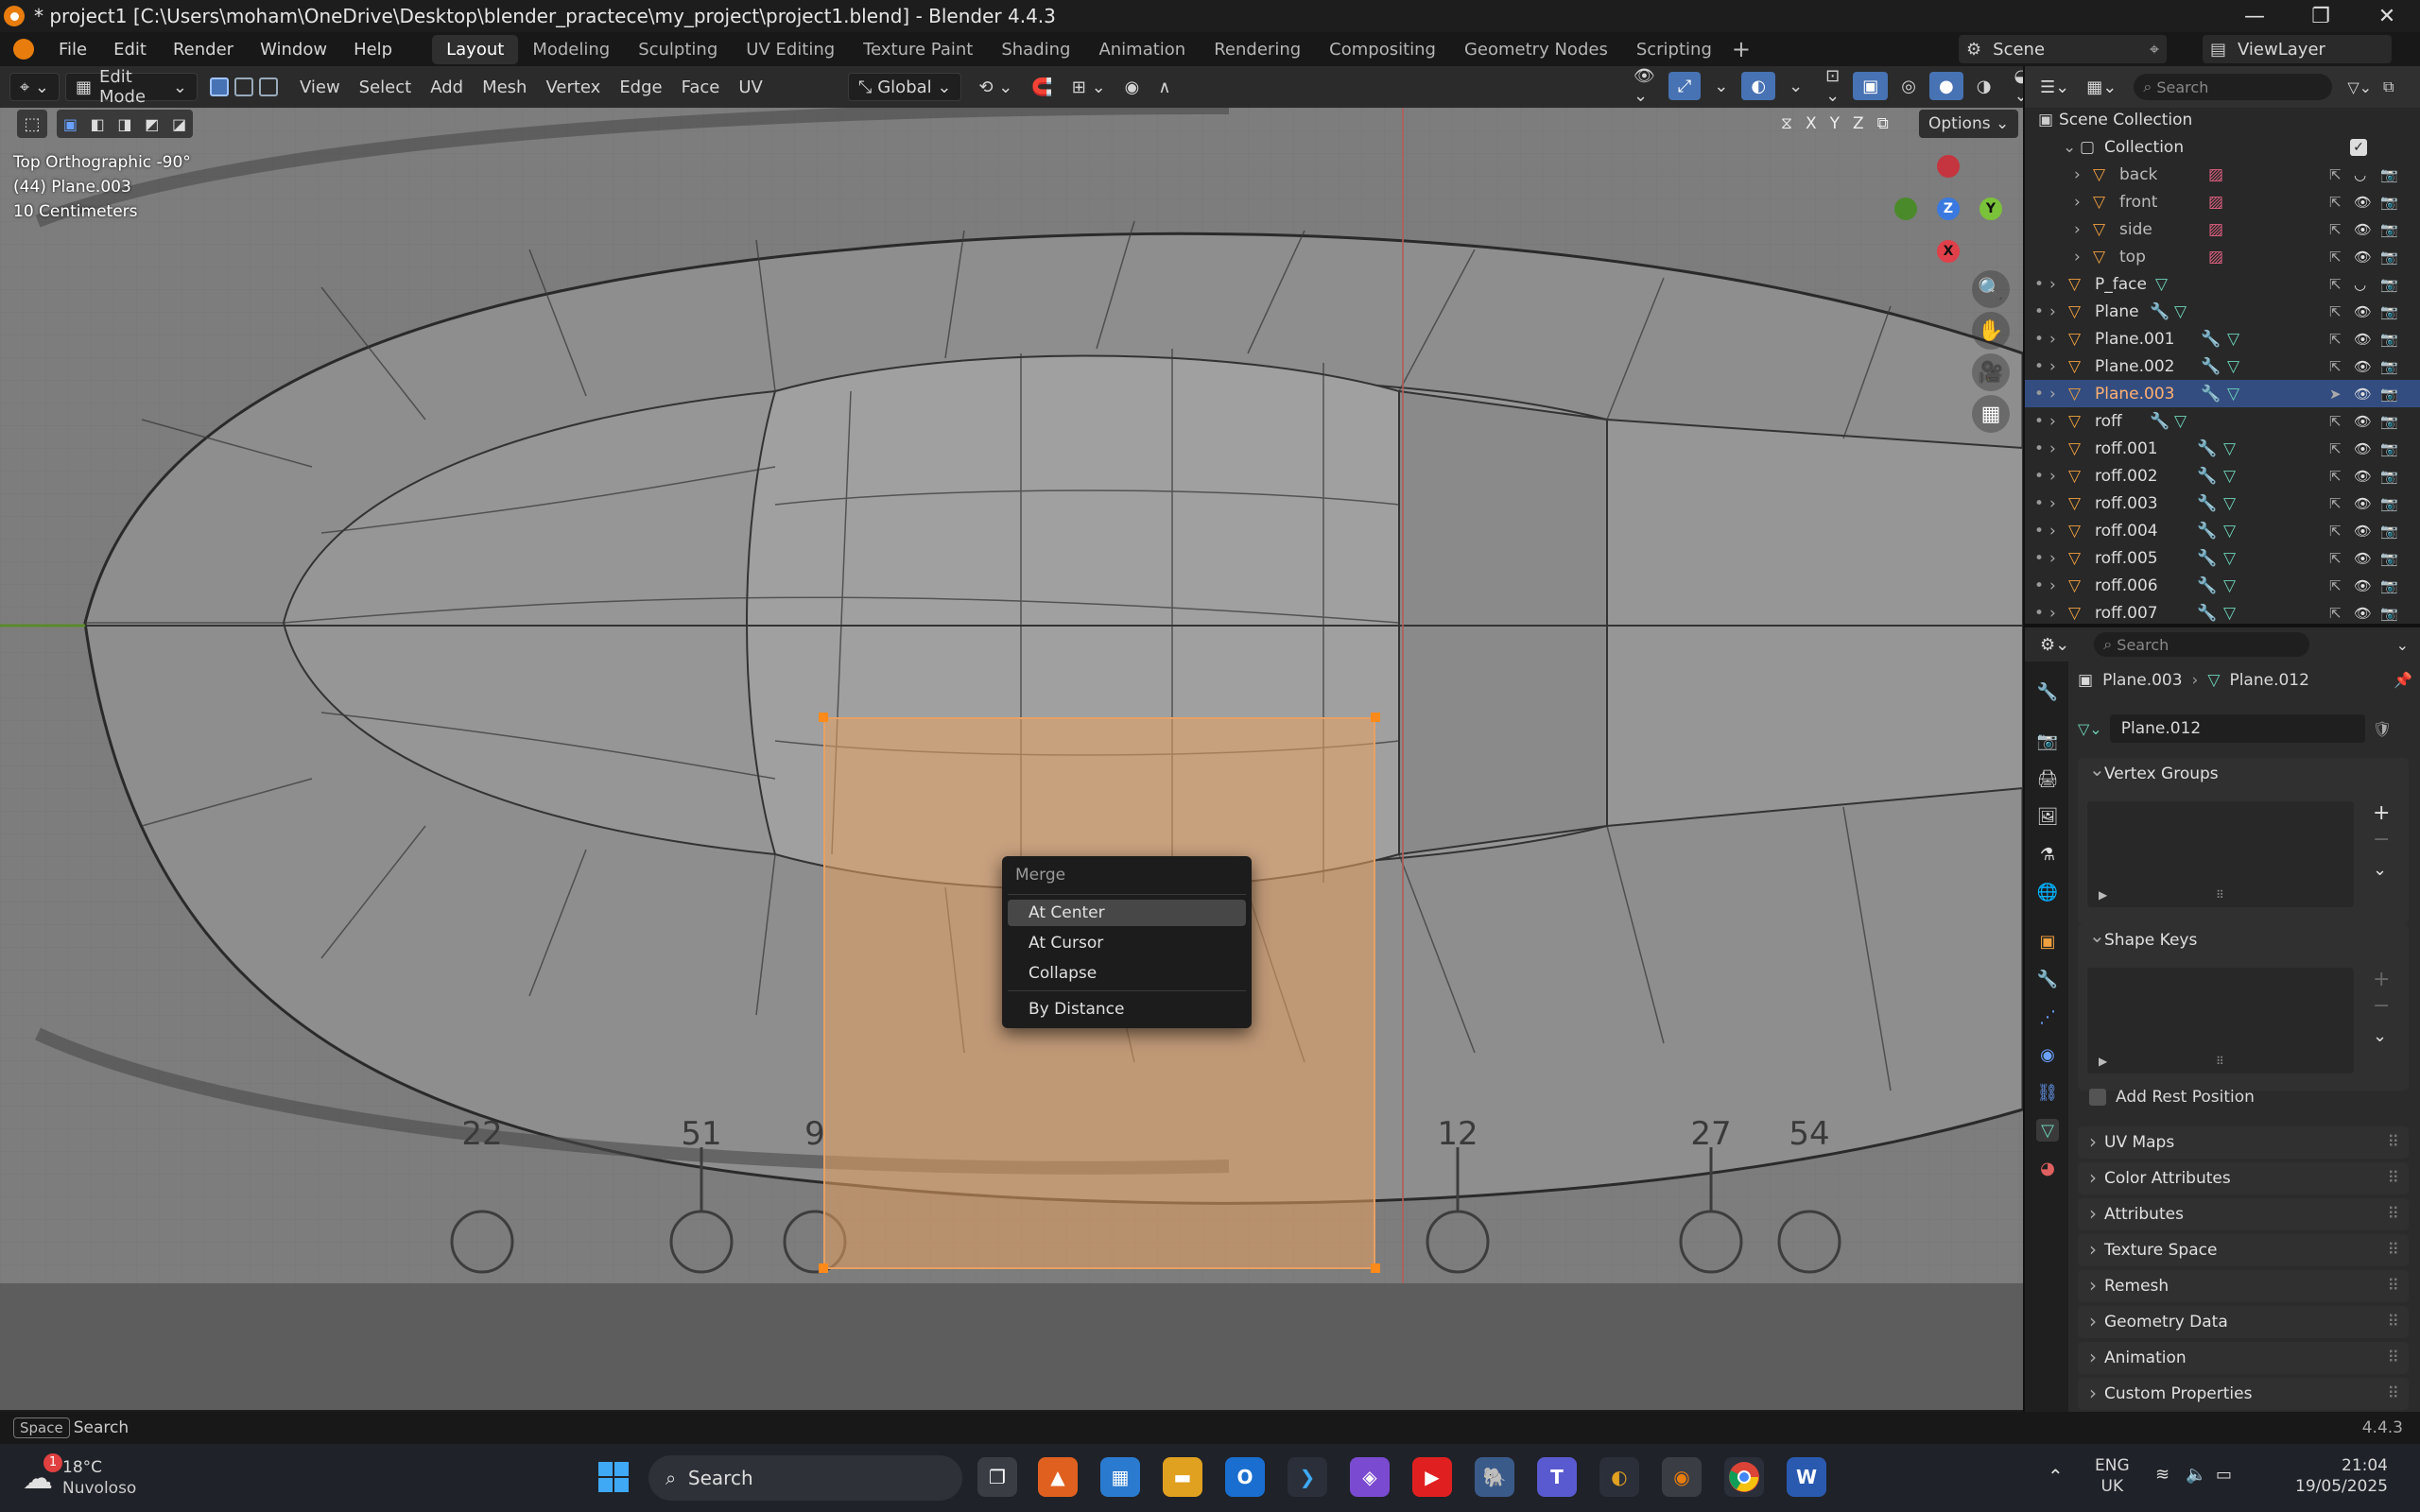 The width and height of the screenshot is (2420, 1512). What do you see at coordinates (2222, 530) in the screenshot?
I see `outliner-row: • › ▽ roff.004 🔧 ▽ ⇱ 👁 📷` at bounding box center [2222, 530].